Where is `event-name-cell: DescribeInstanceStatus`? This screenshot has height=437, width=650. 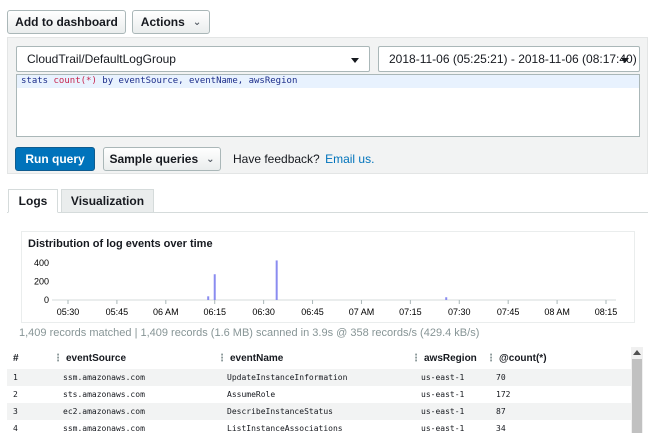 event-name-cell: DescribeInstanceStatus is located at coordinates (313, 411).